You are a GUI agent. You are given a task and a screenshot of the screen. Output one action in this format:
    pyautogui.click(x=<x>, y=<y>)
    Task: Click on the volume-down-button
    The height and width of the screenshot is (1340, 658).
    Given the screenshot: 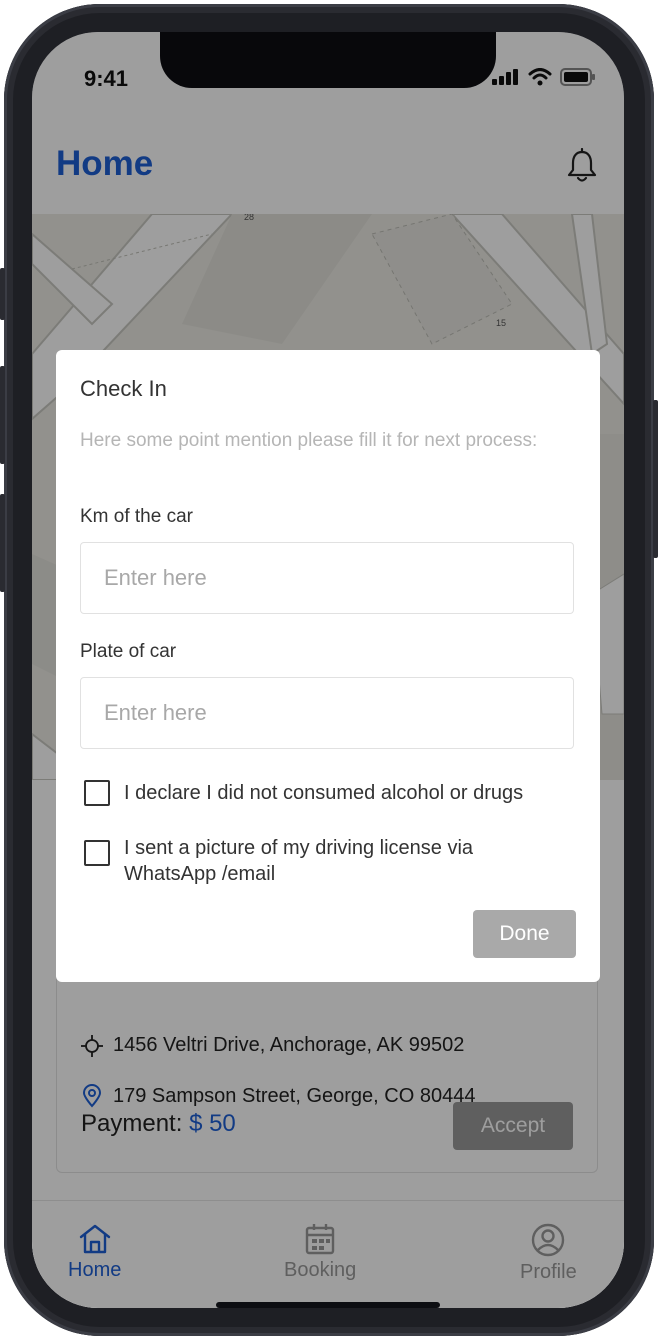 What is the action you would take?
    pyautogui.click(x=2, y=543)
    